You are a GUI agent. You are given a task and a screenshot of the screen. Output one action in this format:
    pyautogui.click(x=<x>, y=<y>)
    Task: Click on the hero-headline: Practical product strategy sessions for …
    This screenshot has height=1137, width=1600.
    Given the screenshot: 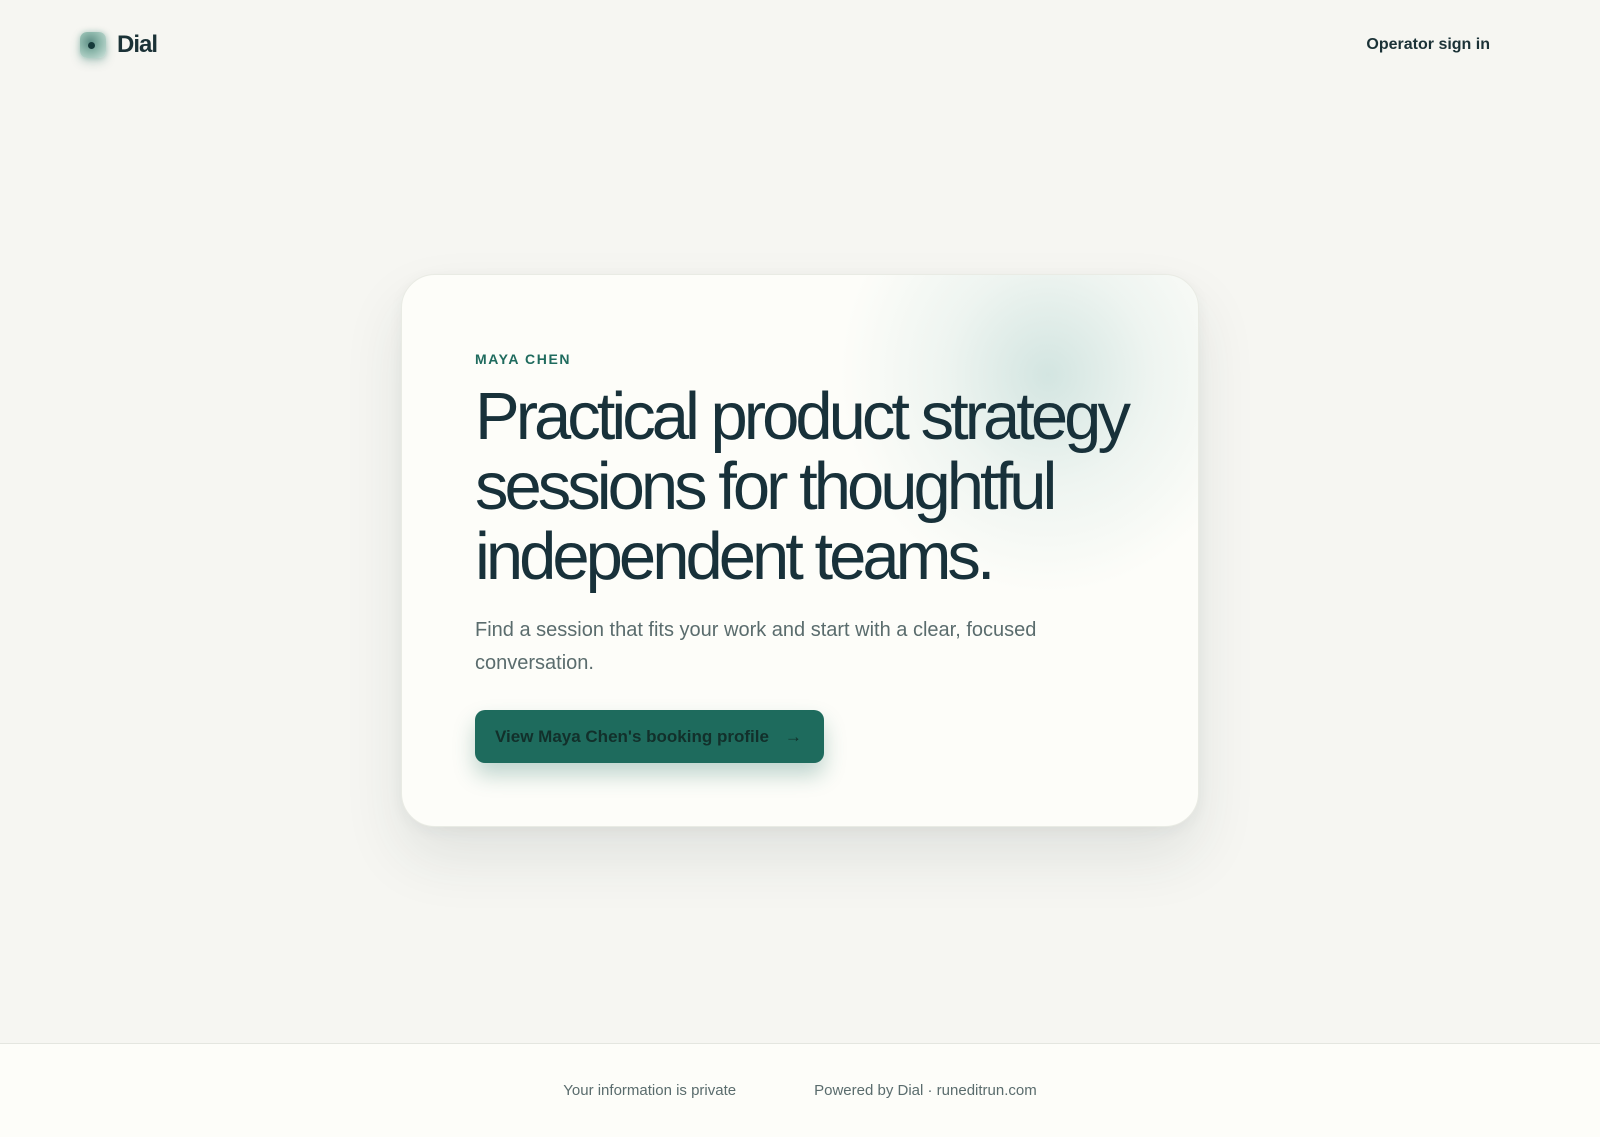 What is the action you would take?
    pyautogui.click(x=803, y=486)
    